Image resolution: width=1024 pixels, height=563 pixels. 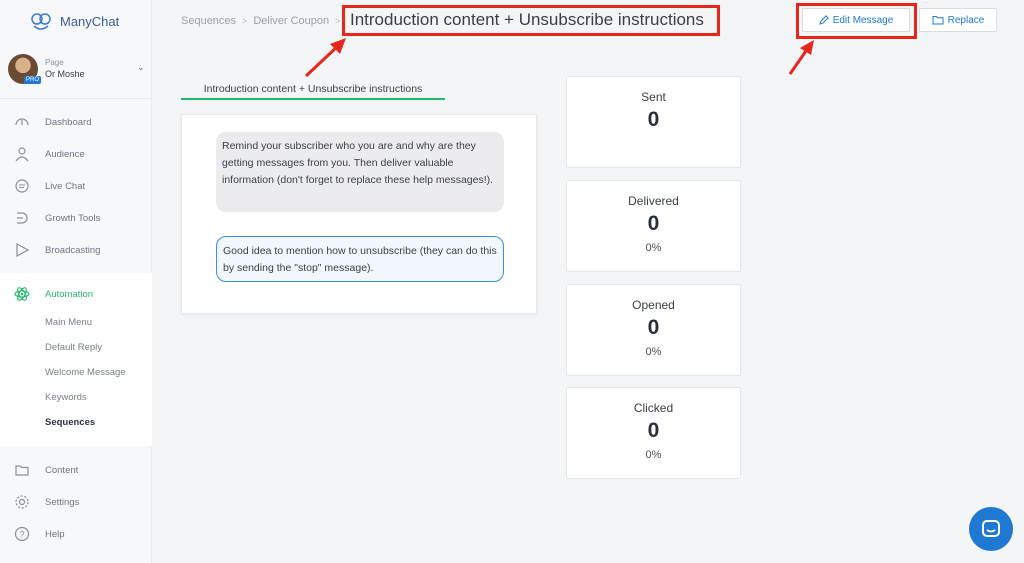 What do you see at coordinates (22, 186) in the screenshot?
I see `chat-bubble-icon` at bounding box center [22, 186].